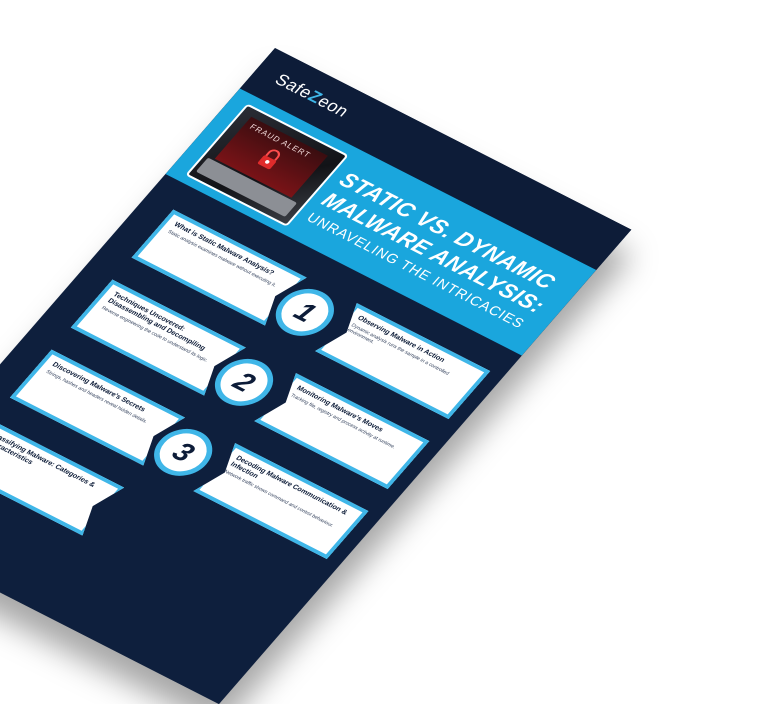 The height and width of the screenshot is (704, 780). I want to click on box-title: Discovering Malware's Secrets, so click(98, 387).